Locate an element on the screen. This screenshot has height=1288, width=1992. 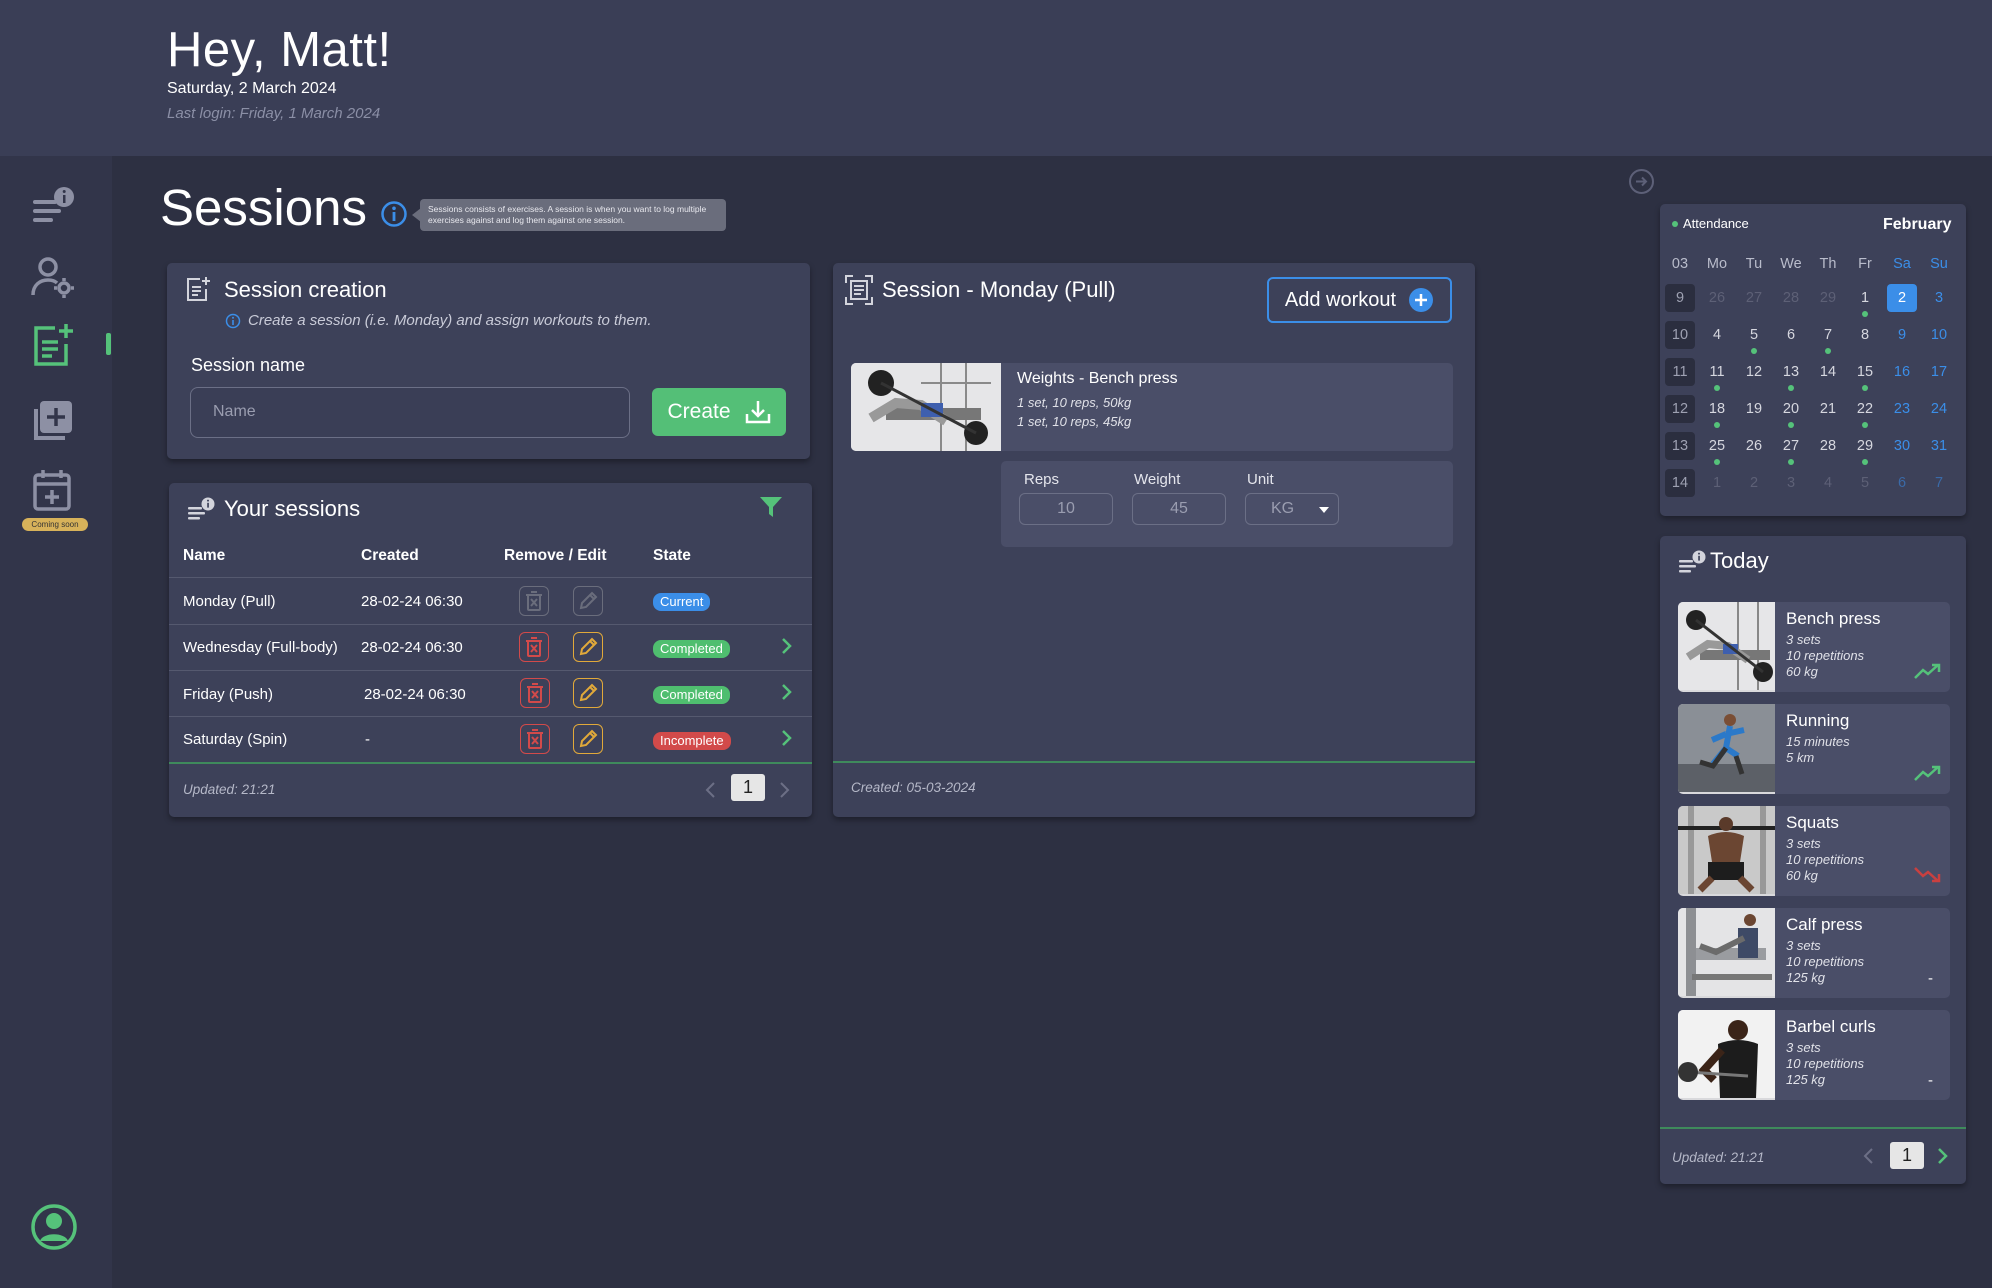
unit-select: KG is located at coordinates (1292, 509).